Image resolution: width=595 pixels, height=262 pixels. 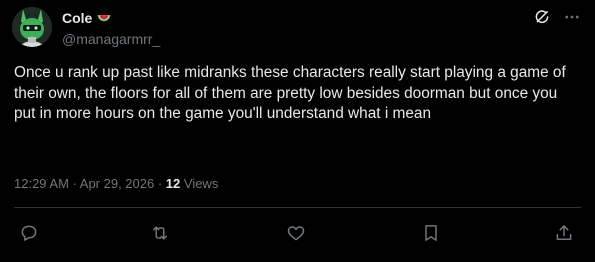 What do you see at coordinates (572, 17) in the screenshot?
I see `more-icon` at bounding box center [572, 17].